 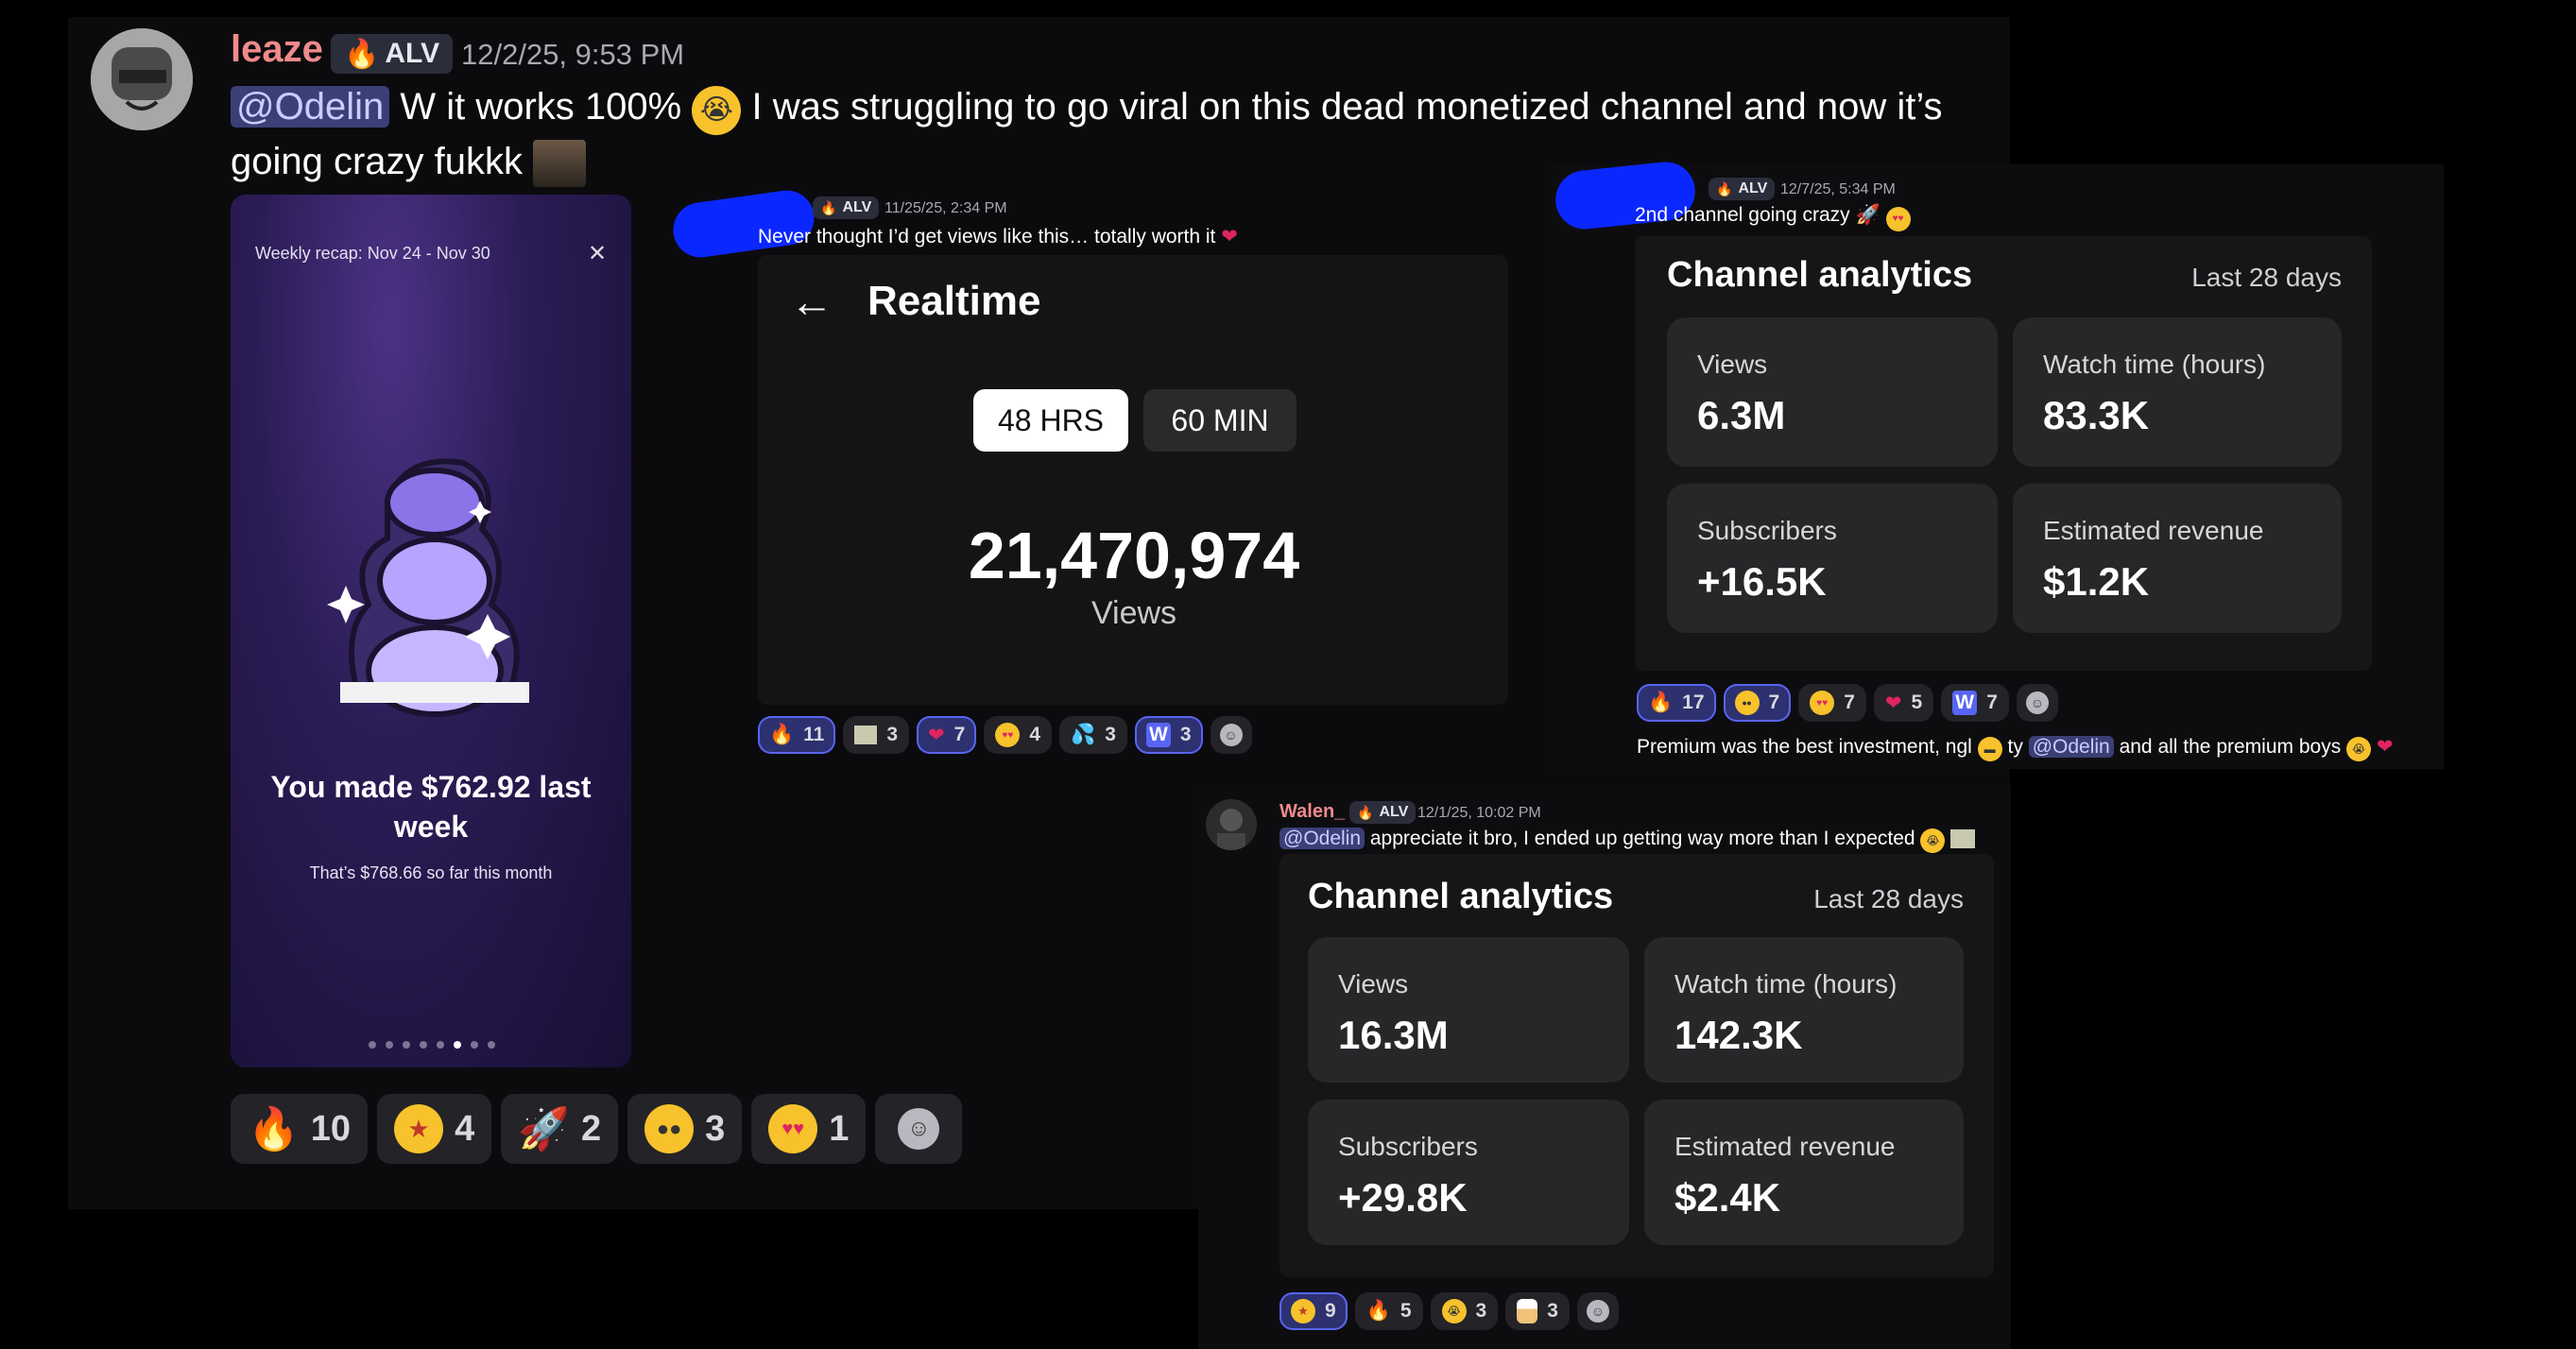 I want to click on realtime-tag: 🔥 ALV, so click(x=846, y=207).